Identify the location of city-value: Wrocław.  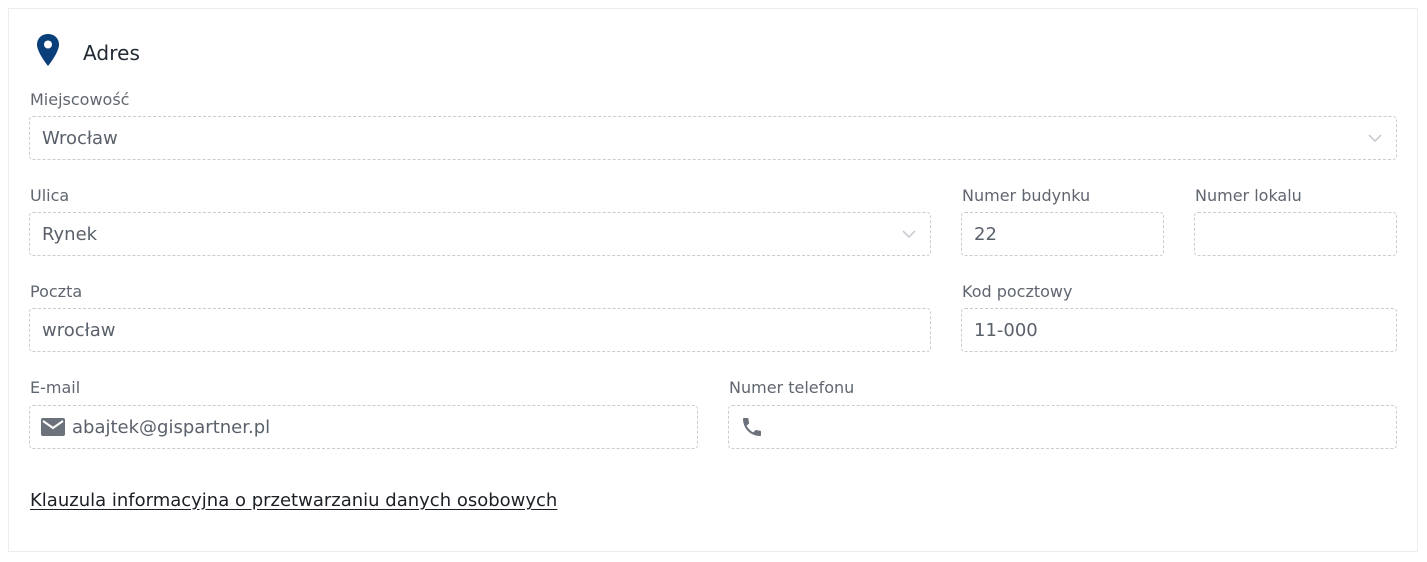
(80, 138).